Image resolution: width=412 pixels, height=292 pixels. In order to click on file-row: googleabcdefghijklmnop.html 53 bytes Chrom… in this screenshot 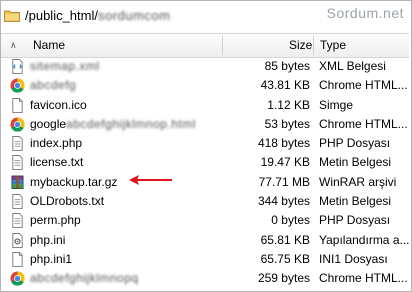, I will do `click(205, 124)`.